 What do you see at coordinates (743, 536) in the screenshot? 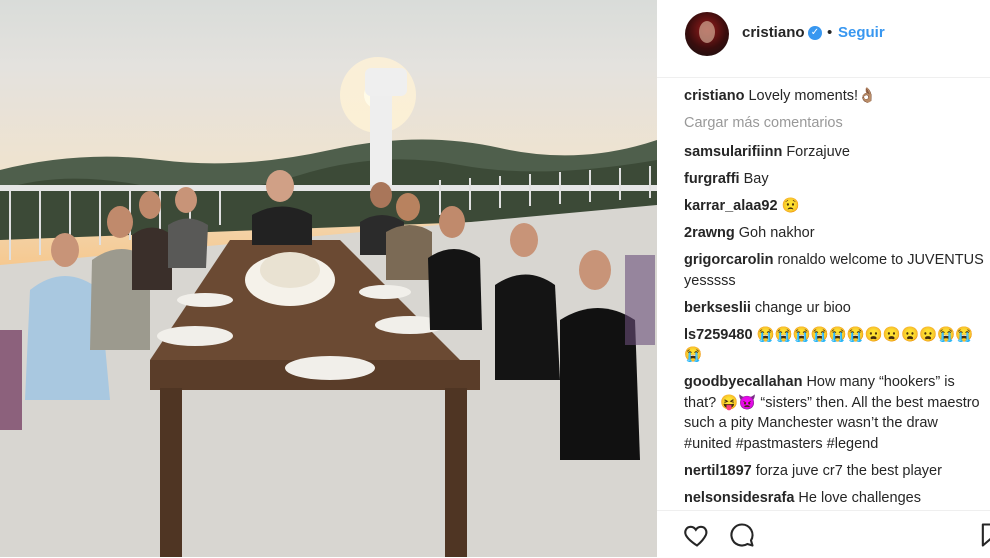
I see `comment-icon` at bounding box center [743, 536].